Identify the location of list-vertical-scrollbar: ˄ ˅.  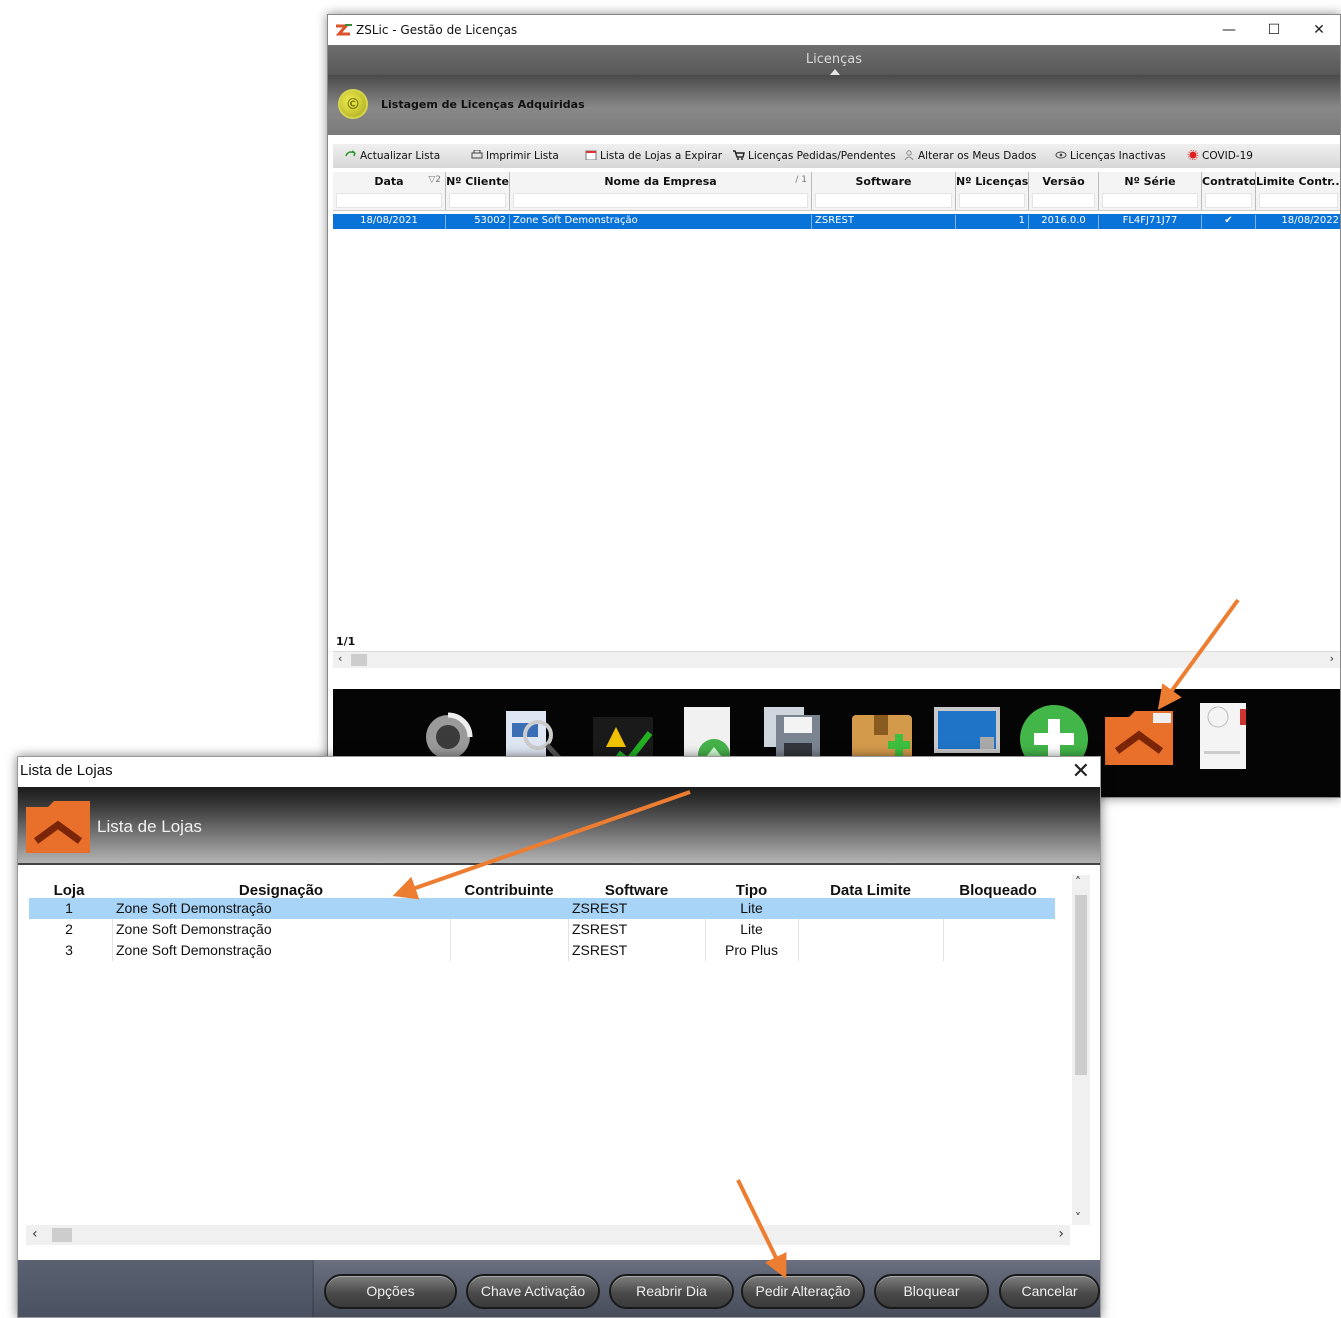
(1081, 1050).